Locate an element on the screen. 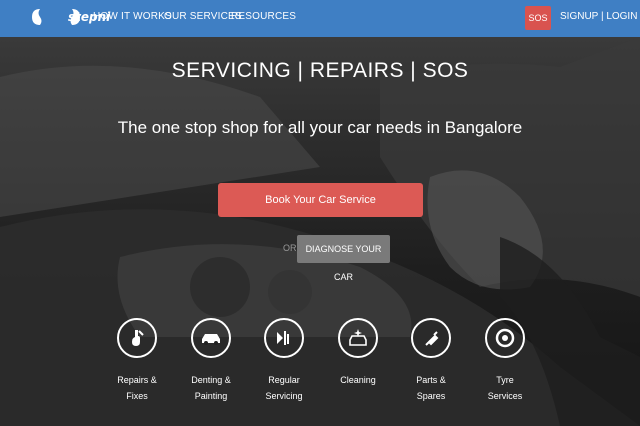 This screenshot has width=640, height=426. service-label-line2: Painting is located at coordinates (211, 396).